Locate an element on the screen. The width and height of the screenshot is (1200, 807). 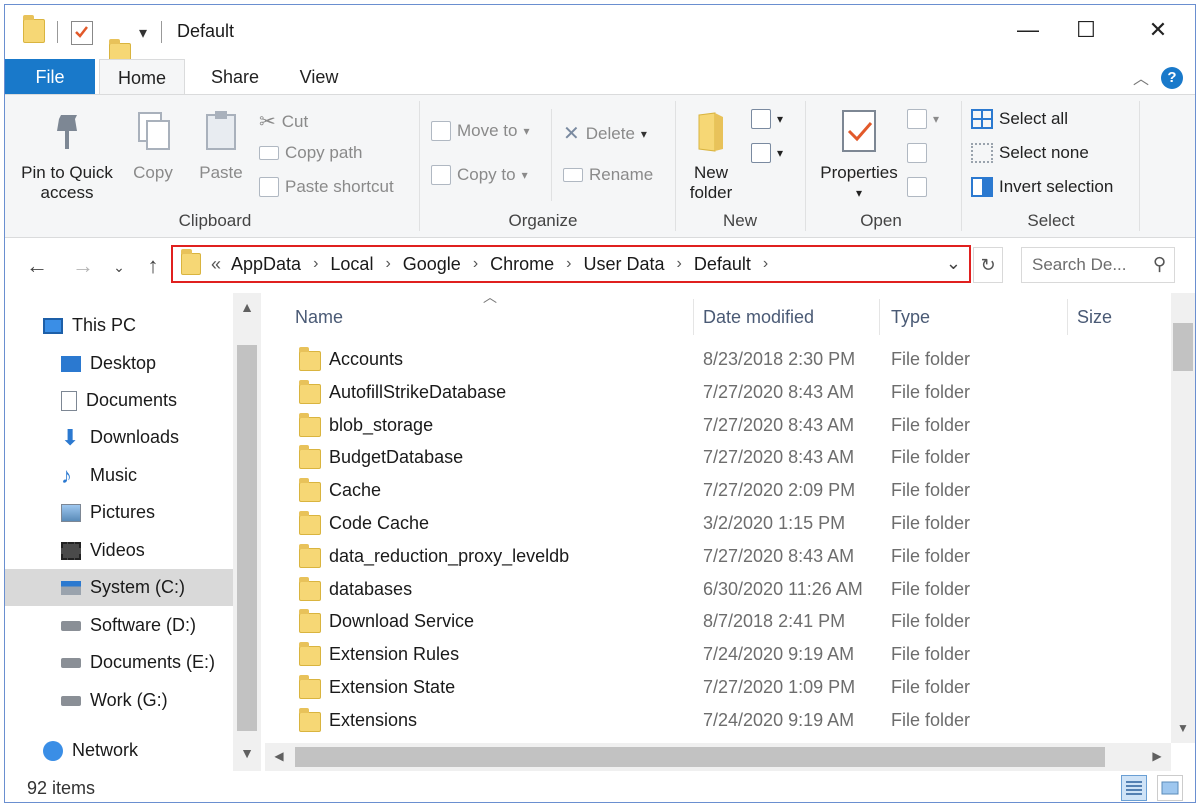
file-list-horizontal-scrollbar: ◀ ▶ is located at coordinates (718, 757).